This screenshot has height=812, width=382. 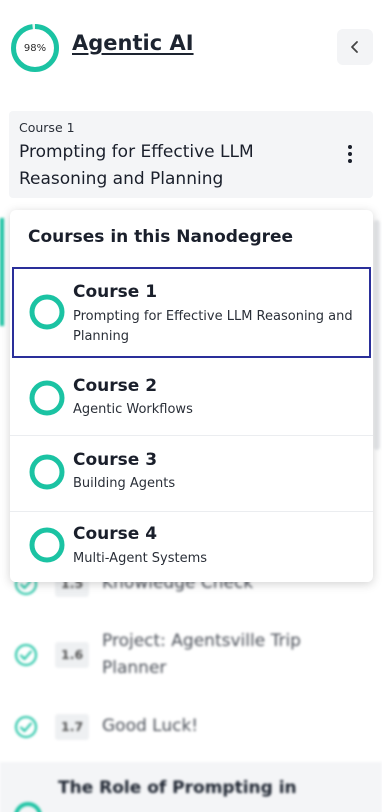 What do you see at coordinates (115, 534) in the screenshot?
I see `course-option-title: Course 4` at bounding box center [115, 534].